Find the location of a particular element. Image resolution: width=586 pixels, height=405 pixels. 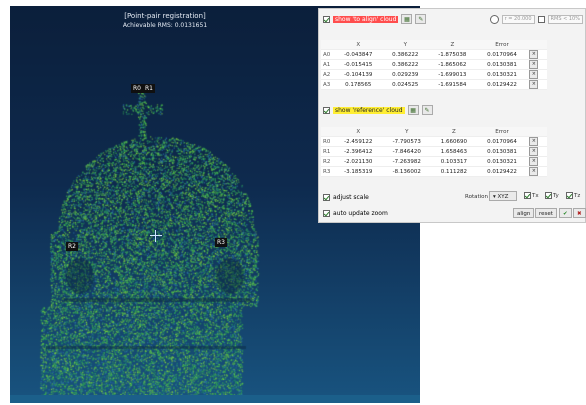

tz-option: Tz is located at coordinates (573, 195).